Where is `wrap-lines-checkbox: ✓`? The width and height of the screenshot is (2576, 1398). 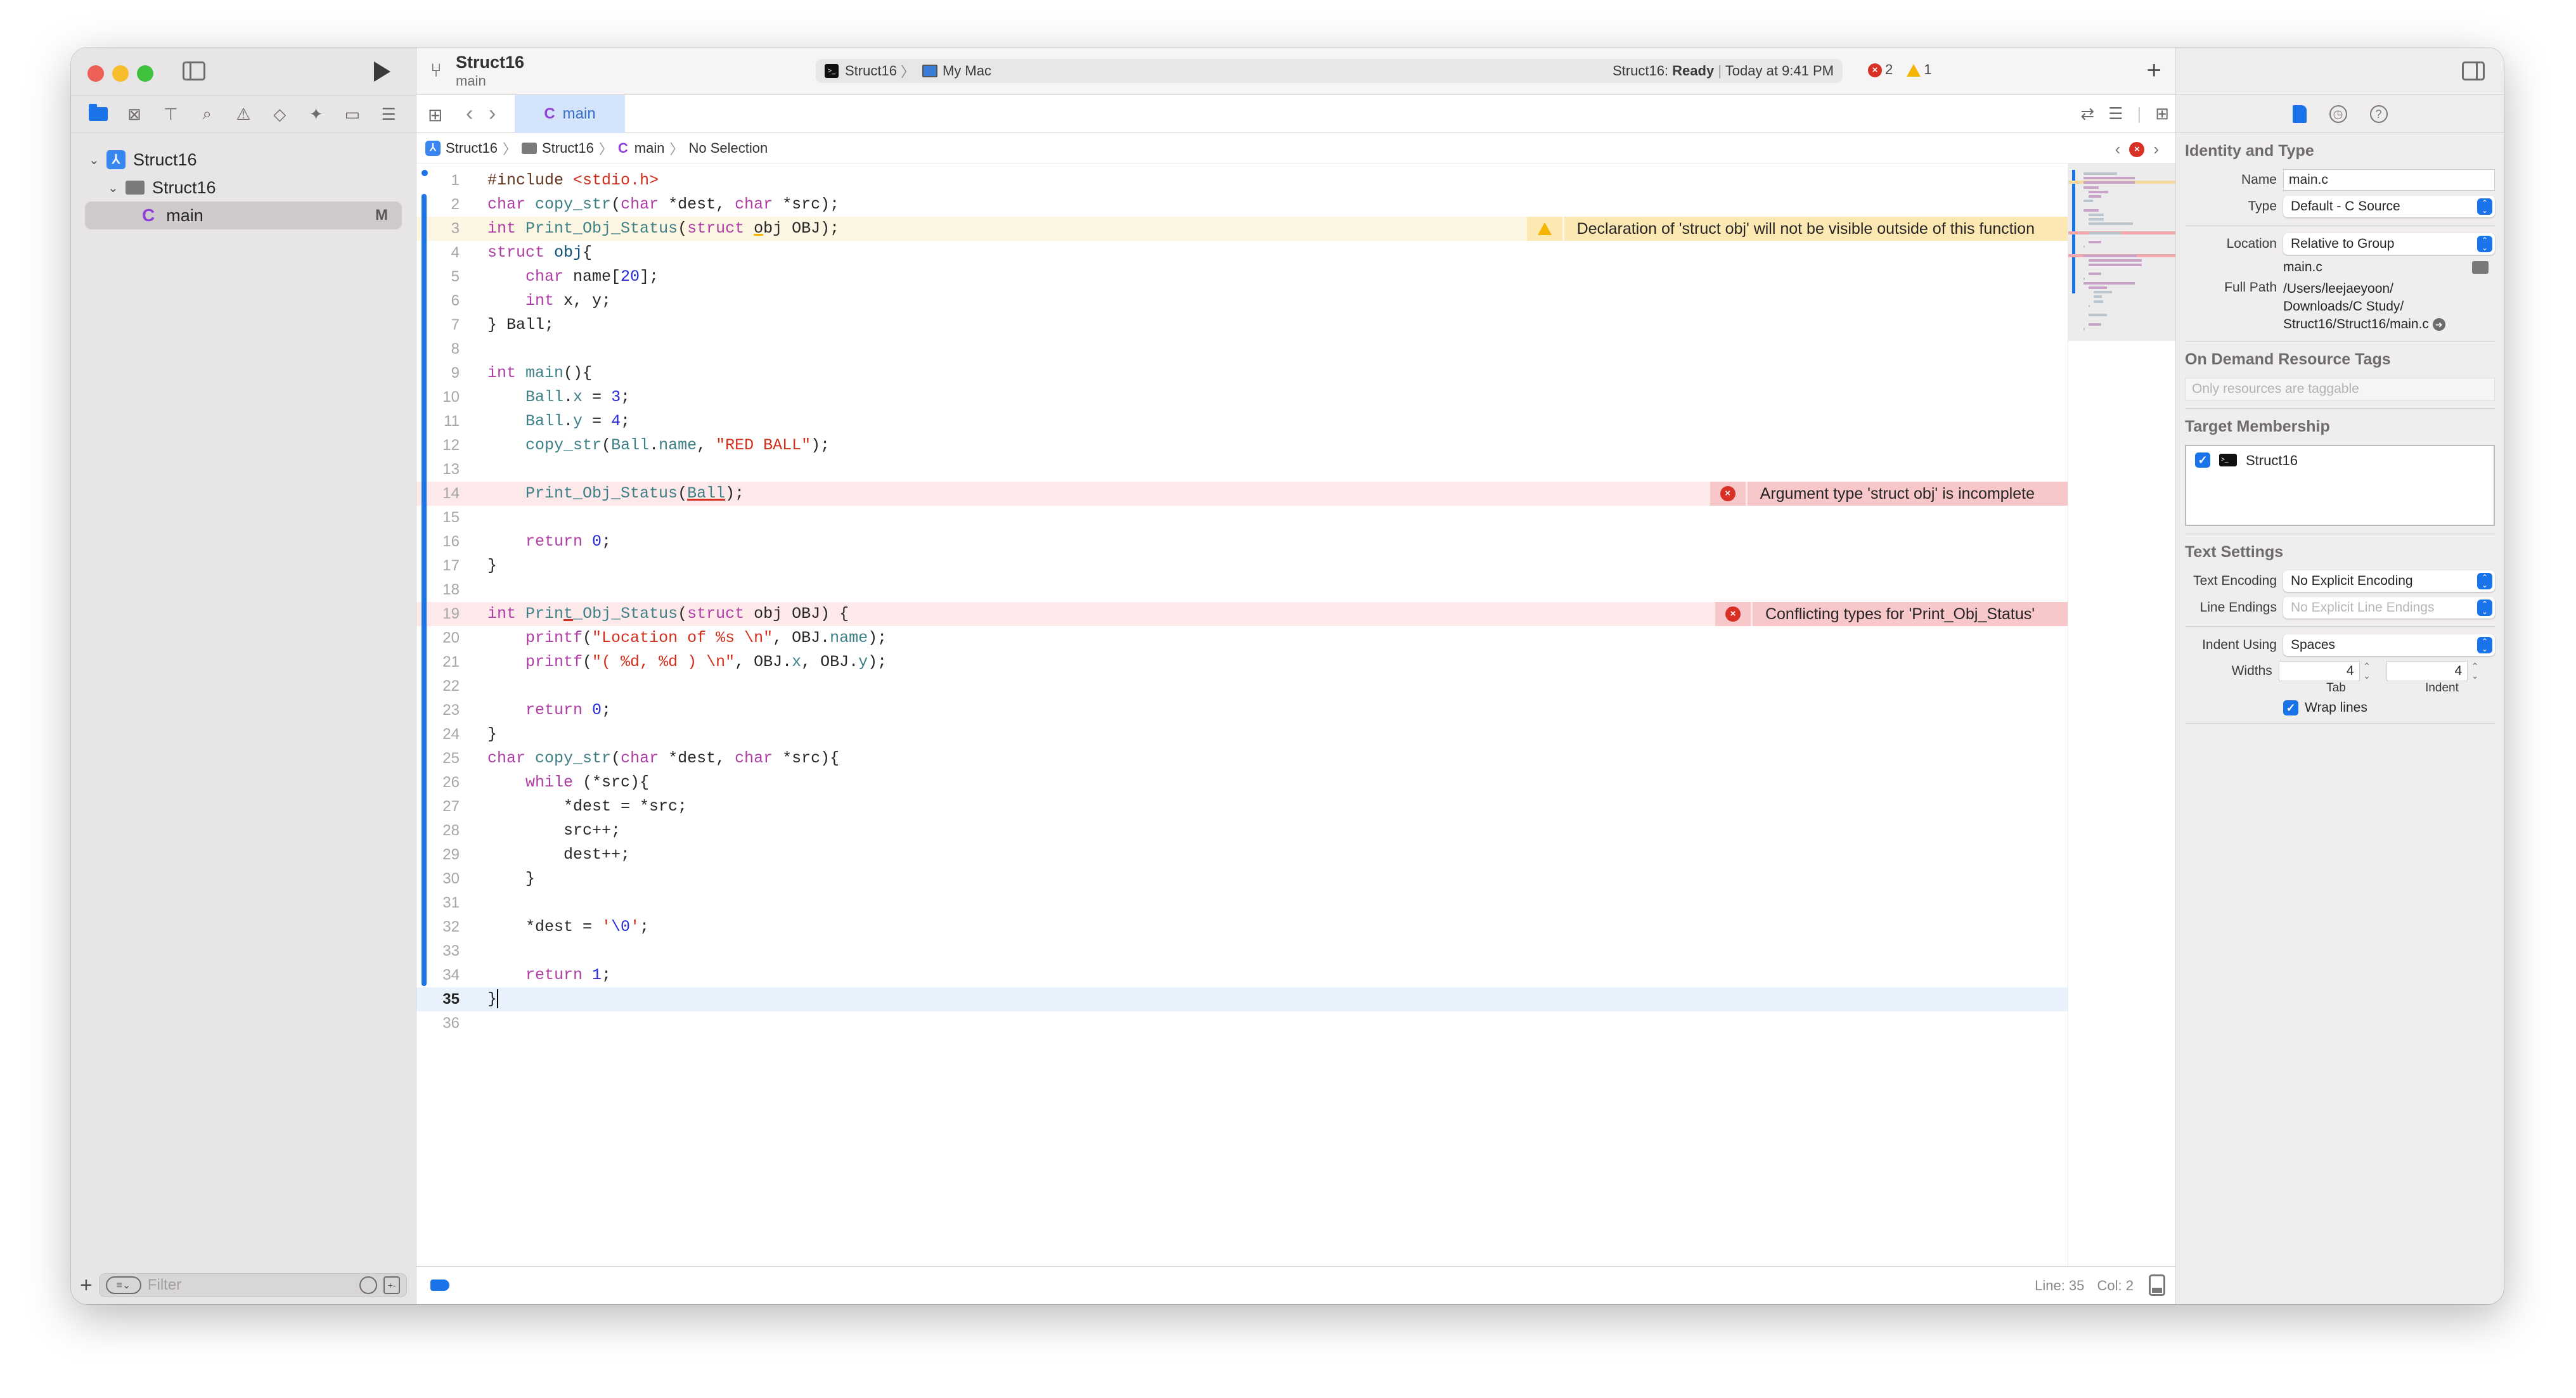 wrap-lines-checkbox: ✓ is located at coordinates (2290, 707).